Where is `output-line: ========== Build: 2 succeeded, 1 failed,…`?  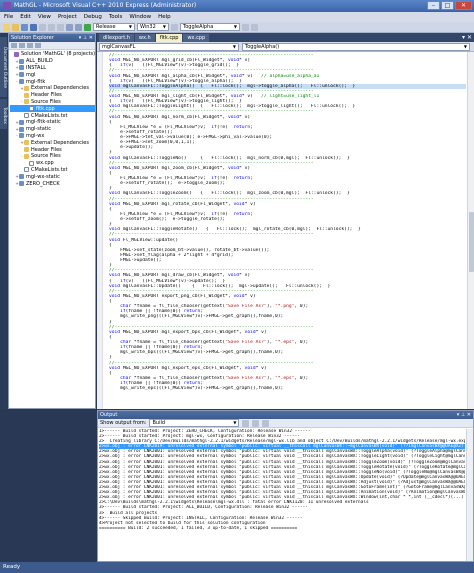
output-line: ========== Build: 2 succeeded, 1 failed,… is located at coordinates (282, 528).